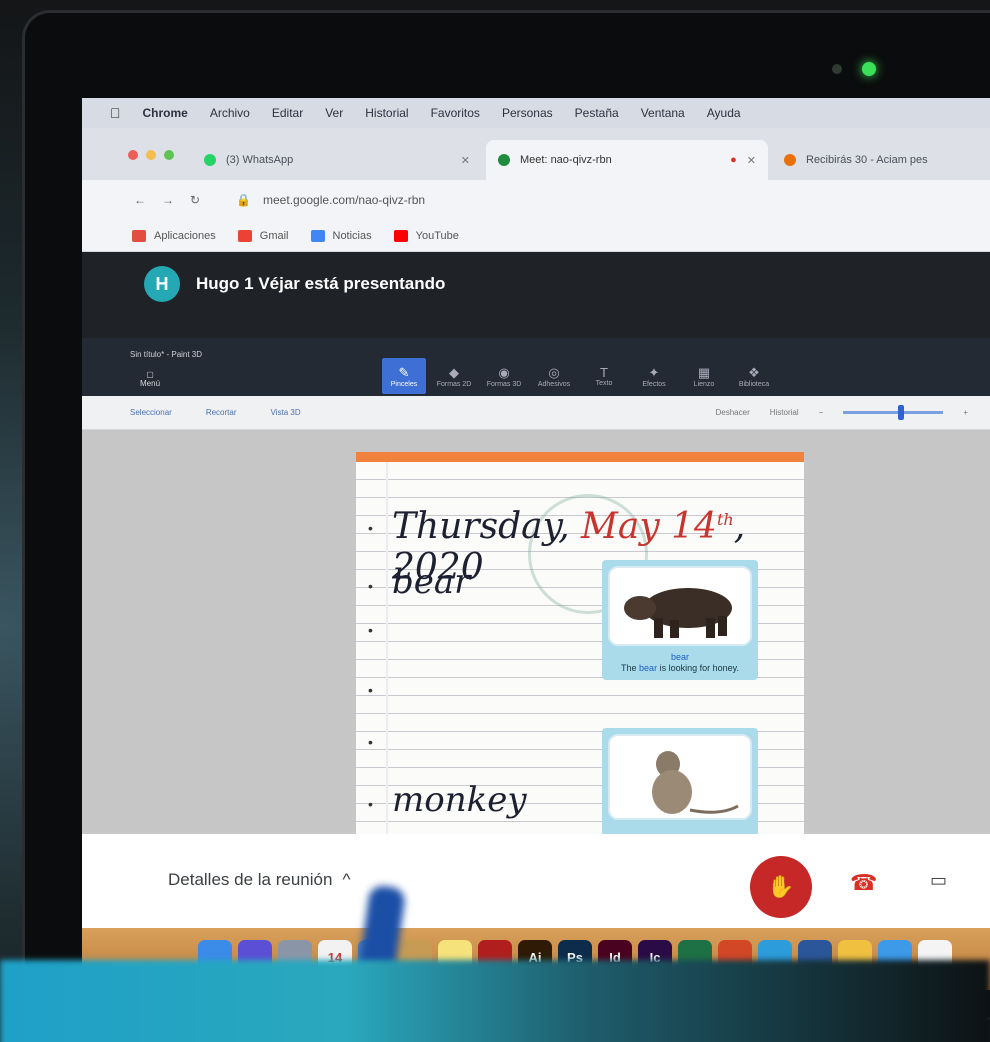 The height and width of the screenshot is (1042, 990). Describe the element at coordinates (431, 582) in the screenshot. I see `handwritten-word-bear: bear` at that location.